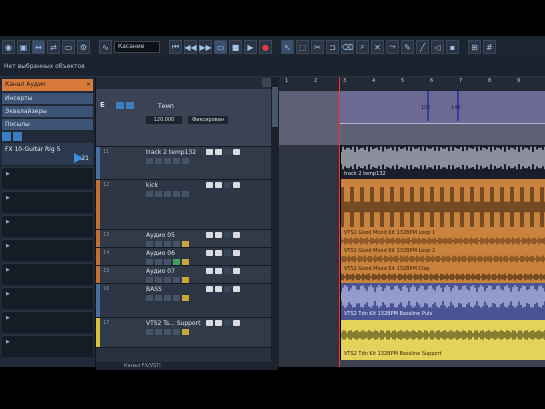 The image size is (545, 409). Describe the element at coordinates (205, 47) in the screenshot. I see `forward-icon: ▶▶` at that location.